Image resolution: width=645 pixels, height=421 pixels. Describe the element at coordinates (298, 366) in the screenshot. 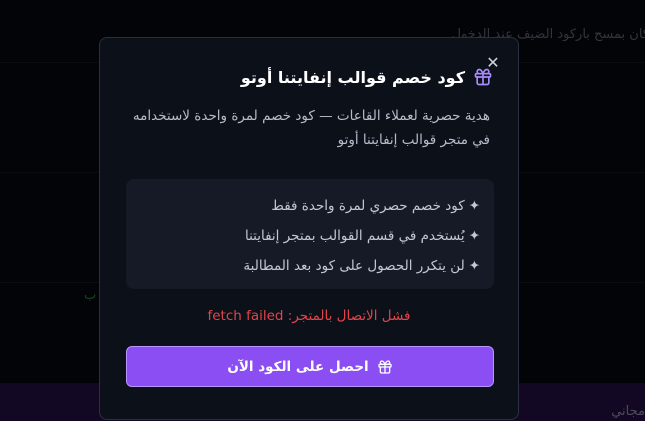

I see `get-code-button-label: احصل على الكود الآن` at that location.